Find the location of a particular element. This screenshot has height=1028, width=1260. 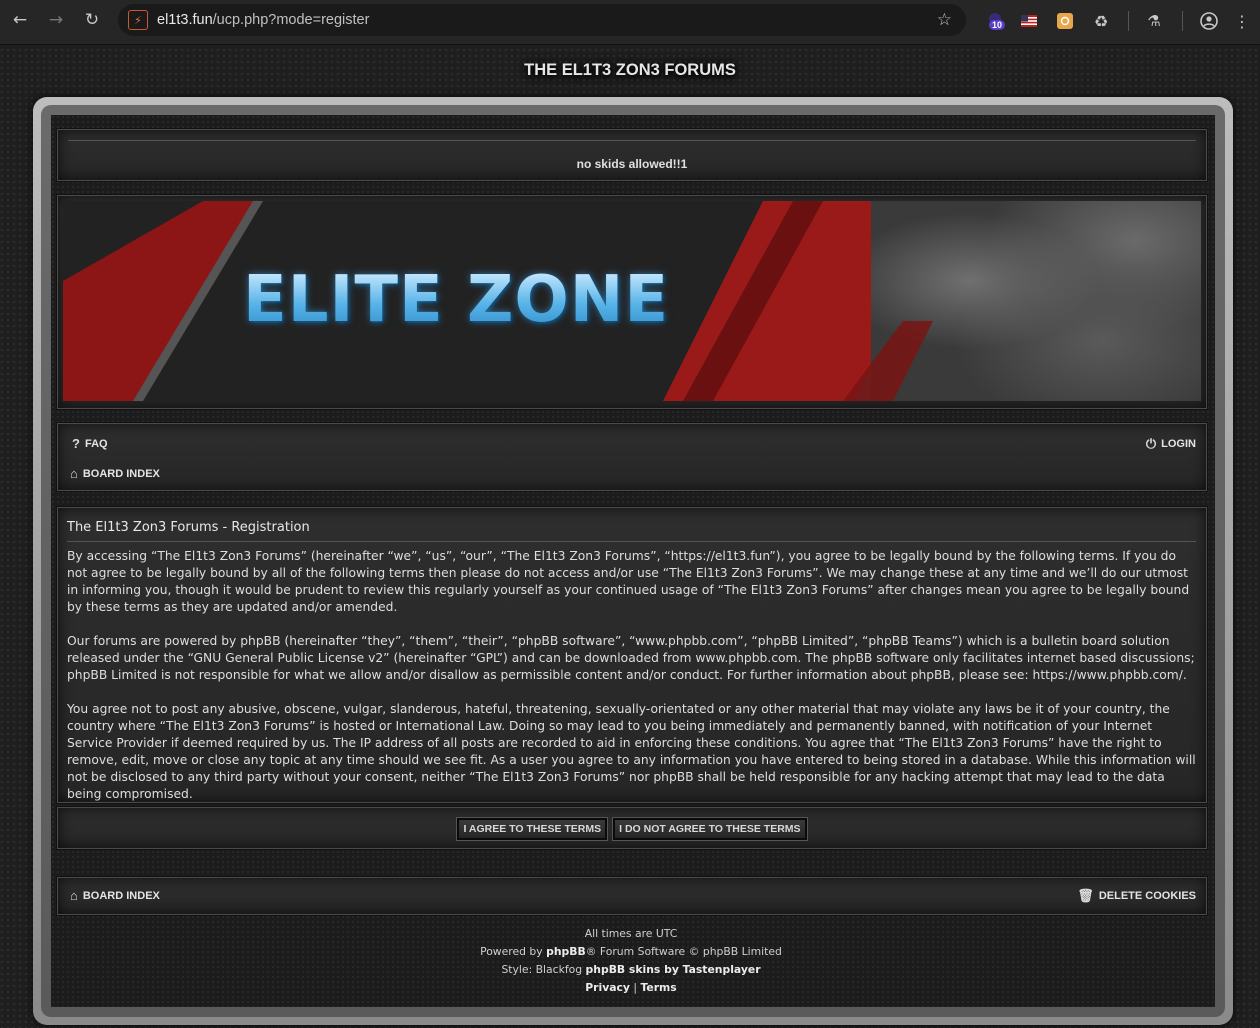

delete-cookies-link: 🗑 DELETE COOKIES is located at coordinates (1136, 896).